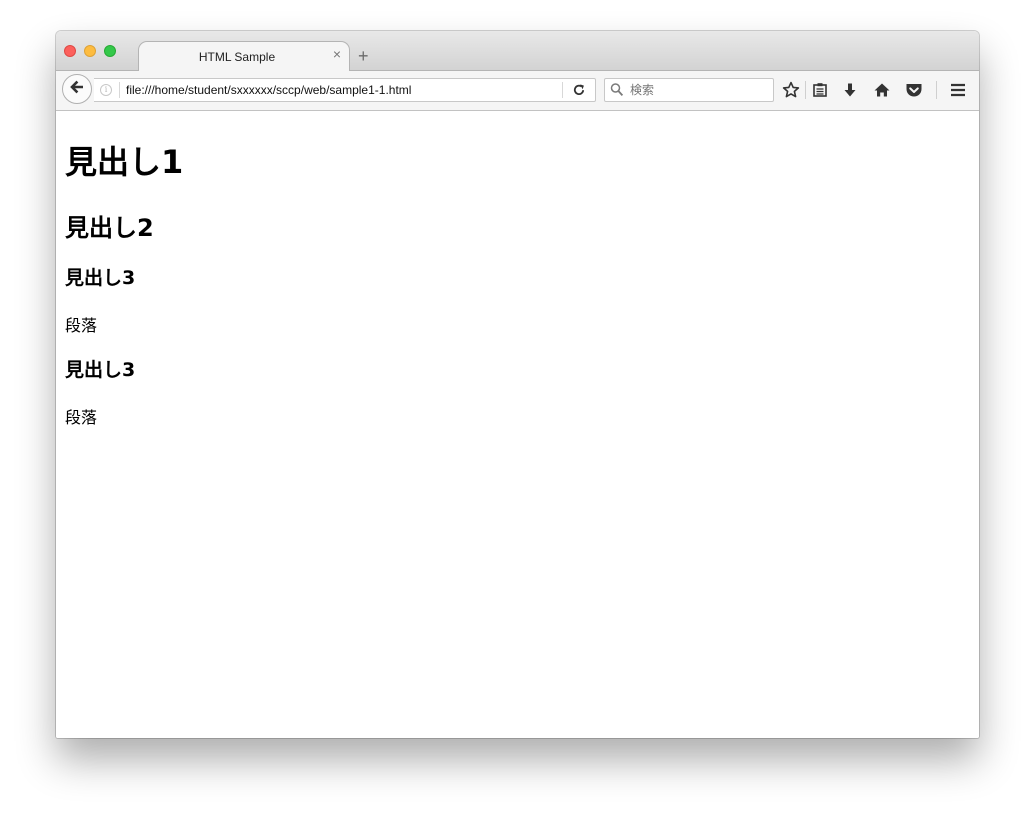 This screenshot has width=1035, height=818. What do you see at coordinates (363, 56) in the screenshot?
I see `new-tab-button: +` at bounding box center [363, 56].